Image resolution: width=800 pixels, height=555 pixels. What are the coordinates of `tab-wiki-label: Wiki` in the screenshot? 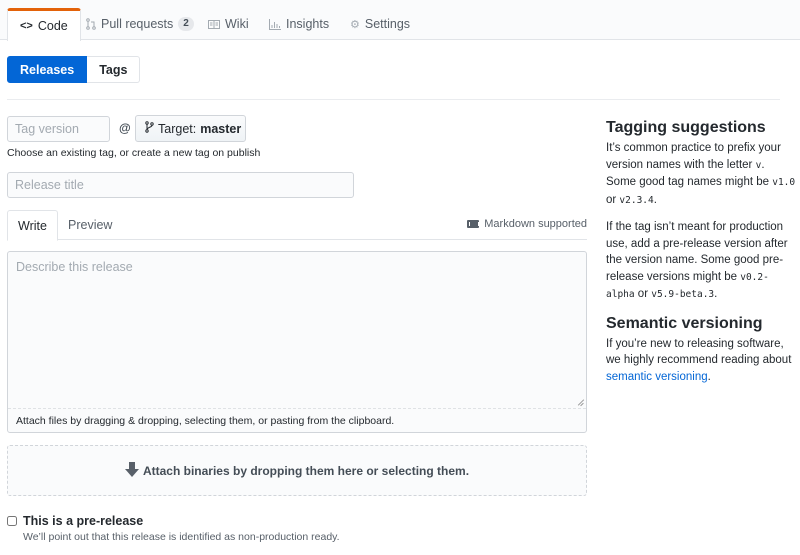 It's located at (237, 24).